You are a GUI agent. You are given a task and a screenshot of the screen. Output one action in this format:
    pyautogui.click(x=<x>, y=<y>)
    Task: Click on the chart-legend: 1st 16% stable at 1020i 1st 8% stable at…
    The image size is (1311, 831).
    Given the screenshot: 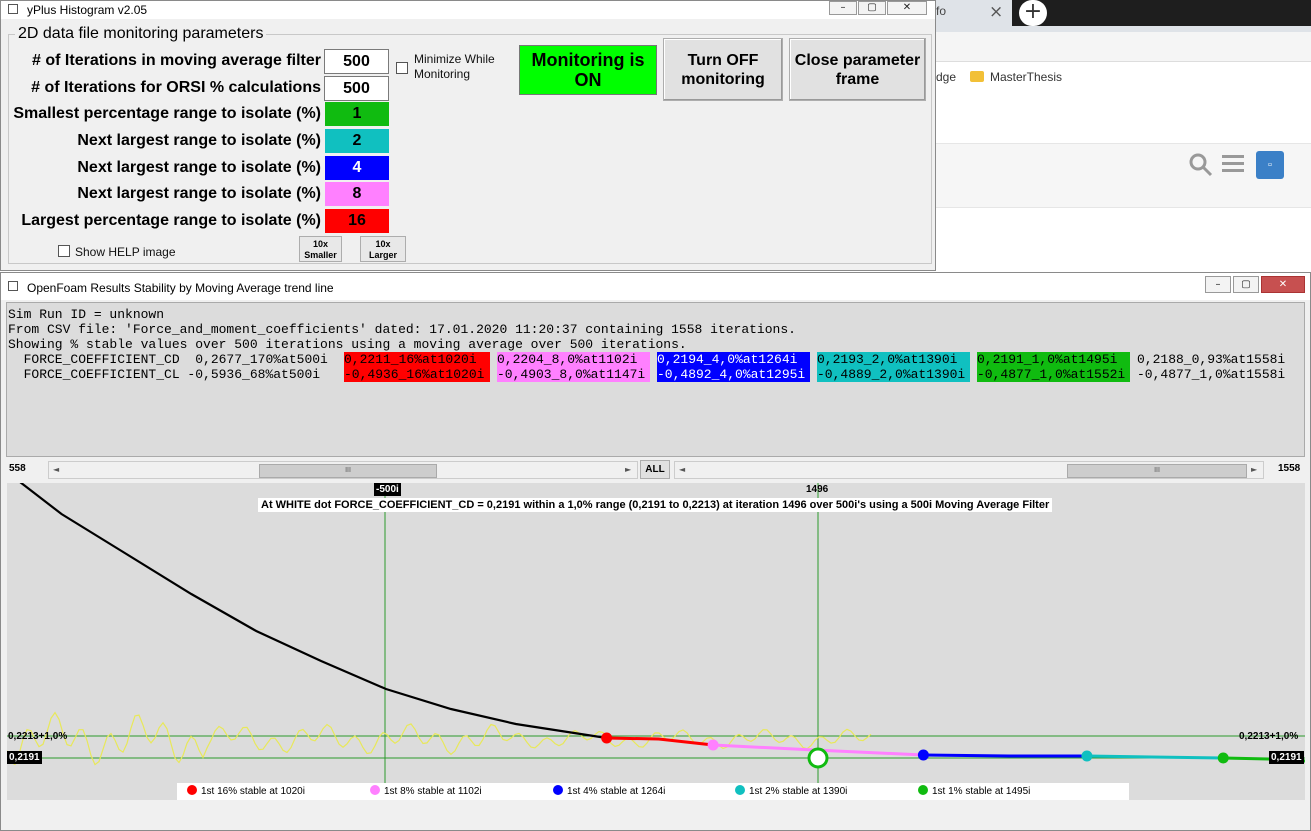 What is the action you would take?
    pyautogui.click(x=653, y=791)
    